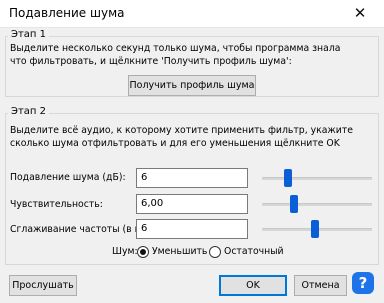 The width and height of the screenshot is (384, 303). What do you see at coordinates (192, 85) in the screenshot?
I see `get-noise-profile-button: Получить профиль шума` at bounding box center [192, 85].